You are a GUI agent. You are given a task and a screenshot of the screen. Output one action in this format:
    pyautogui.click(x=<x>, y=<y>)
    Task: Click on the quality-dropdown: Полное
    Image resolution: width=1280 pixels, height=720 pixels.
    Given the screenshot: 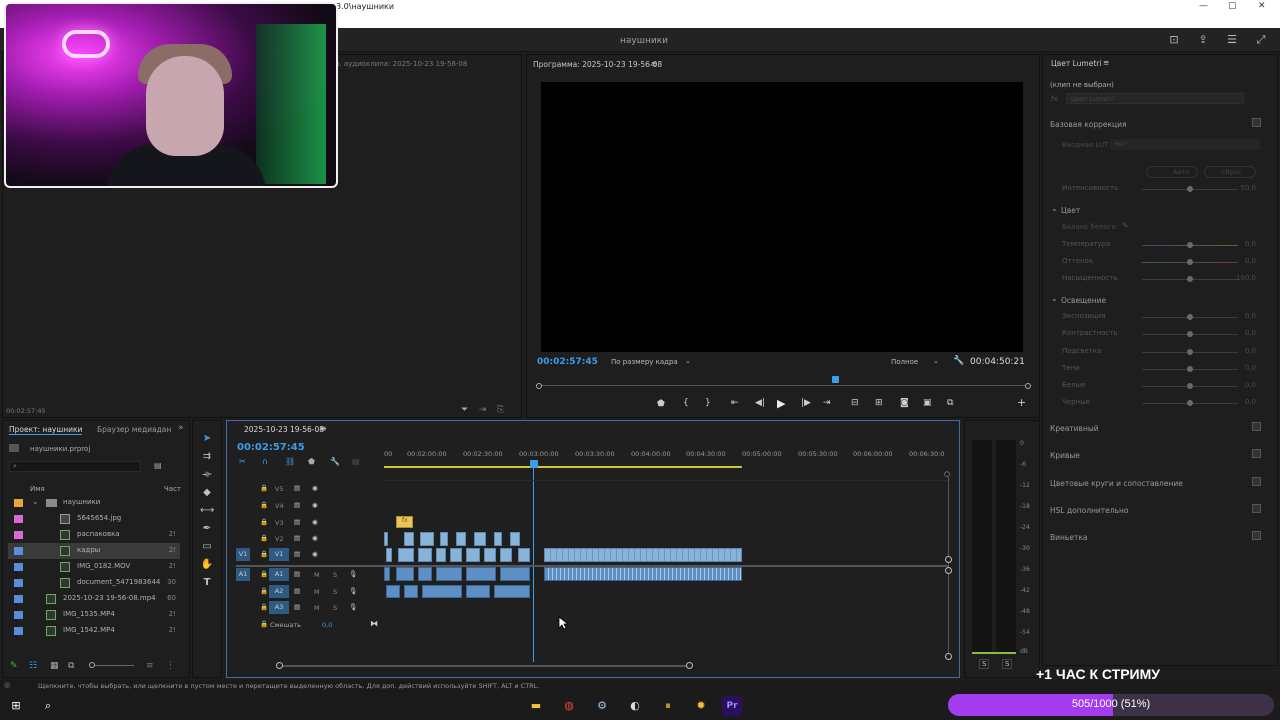 What is the action you would take?
    pyautogui.click(x=904, y=362)
    